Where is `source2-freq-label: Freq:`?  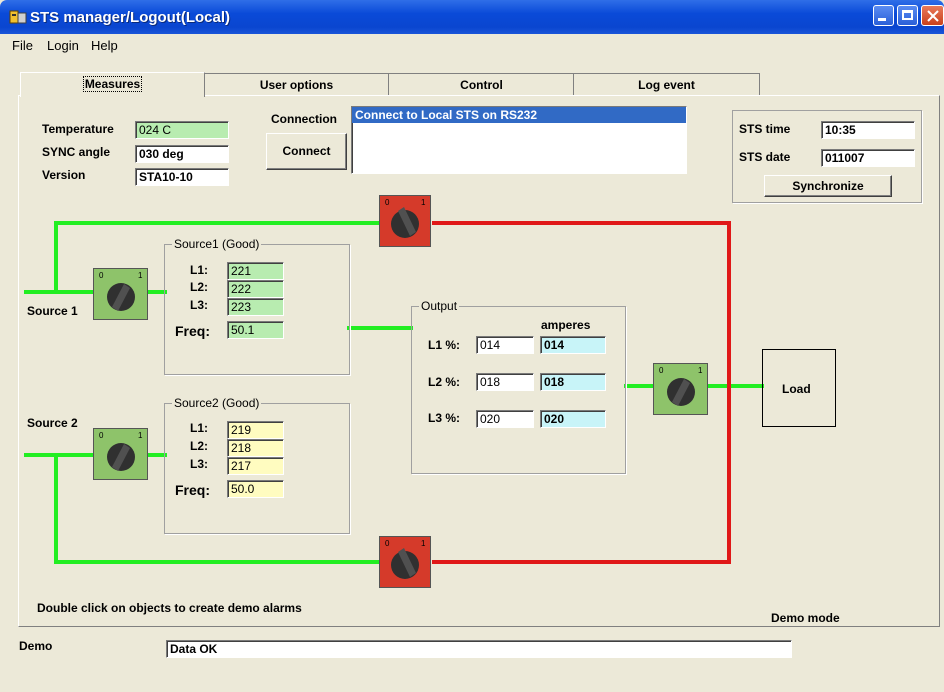 source2-freq-label: Freq: is located at coordinates (192, 490).